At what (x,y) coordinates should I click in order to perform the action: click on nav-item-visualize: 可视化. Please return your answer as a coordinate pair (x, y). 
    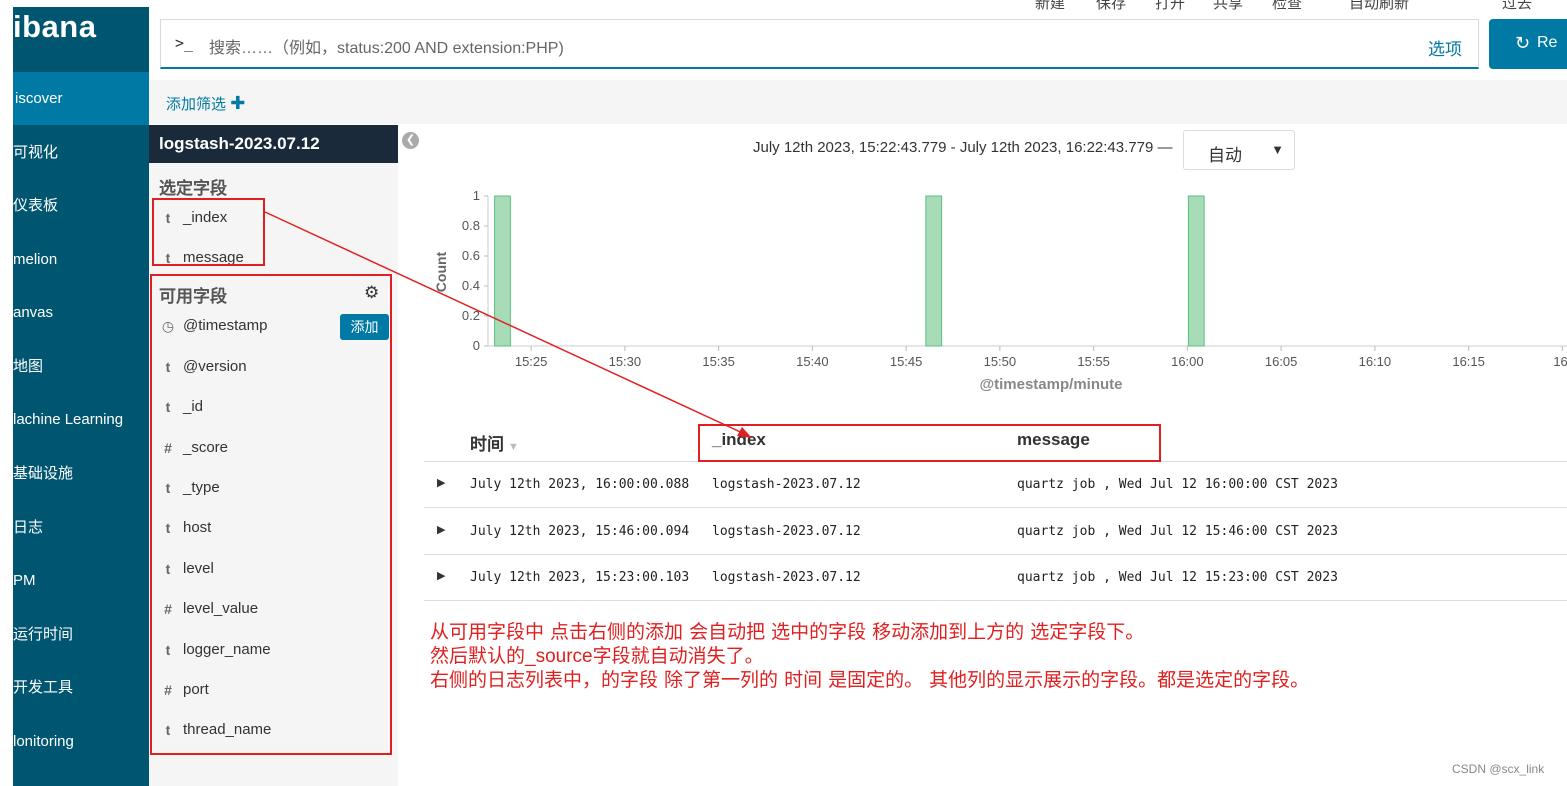
    Looking at the image, I should click on (81, 152).